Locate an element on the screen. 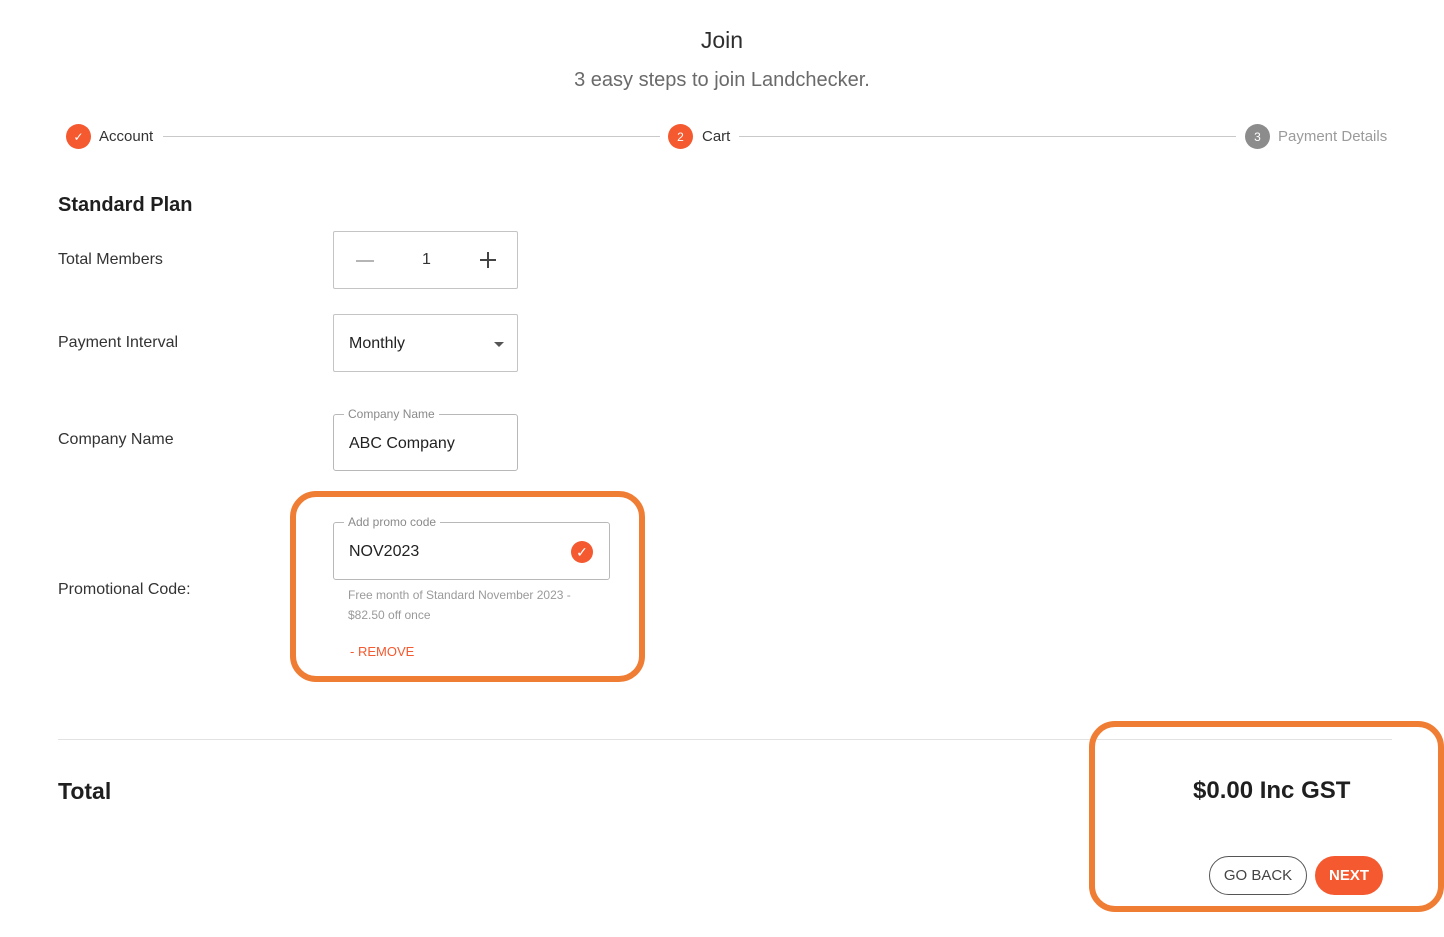 Image resolution: width=1444 pixels, height=937 pixels. company-name-value: ABC Company is located at coordinates (402, 443).